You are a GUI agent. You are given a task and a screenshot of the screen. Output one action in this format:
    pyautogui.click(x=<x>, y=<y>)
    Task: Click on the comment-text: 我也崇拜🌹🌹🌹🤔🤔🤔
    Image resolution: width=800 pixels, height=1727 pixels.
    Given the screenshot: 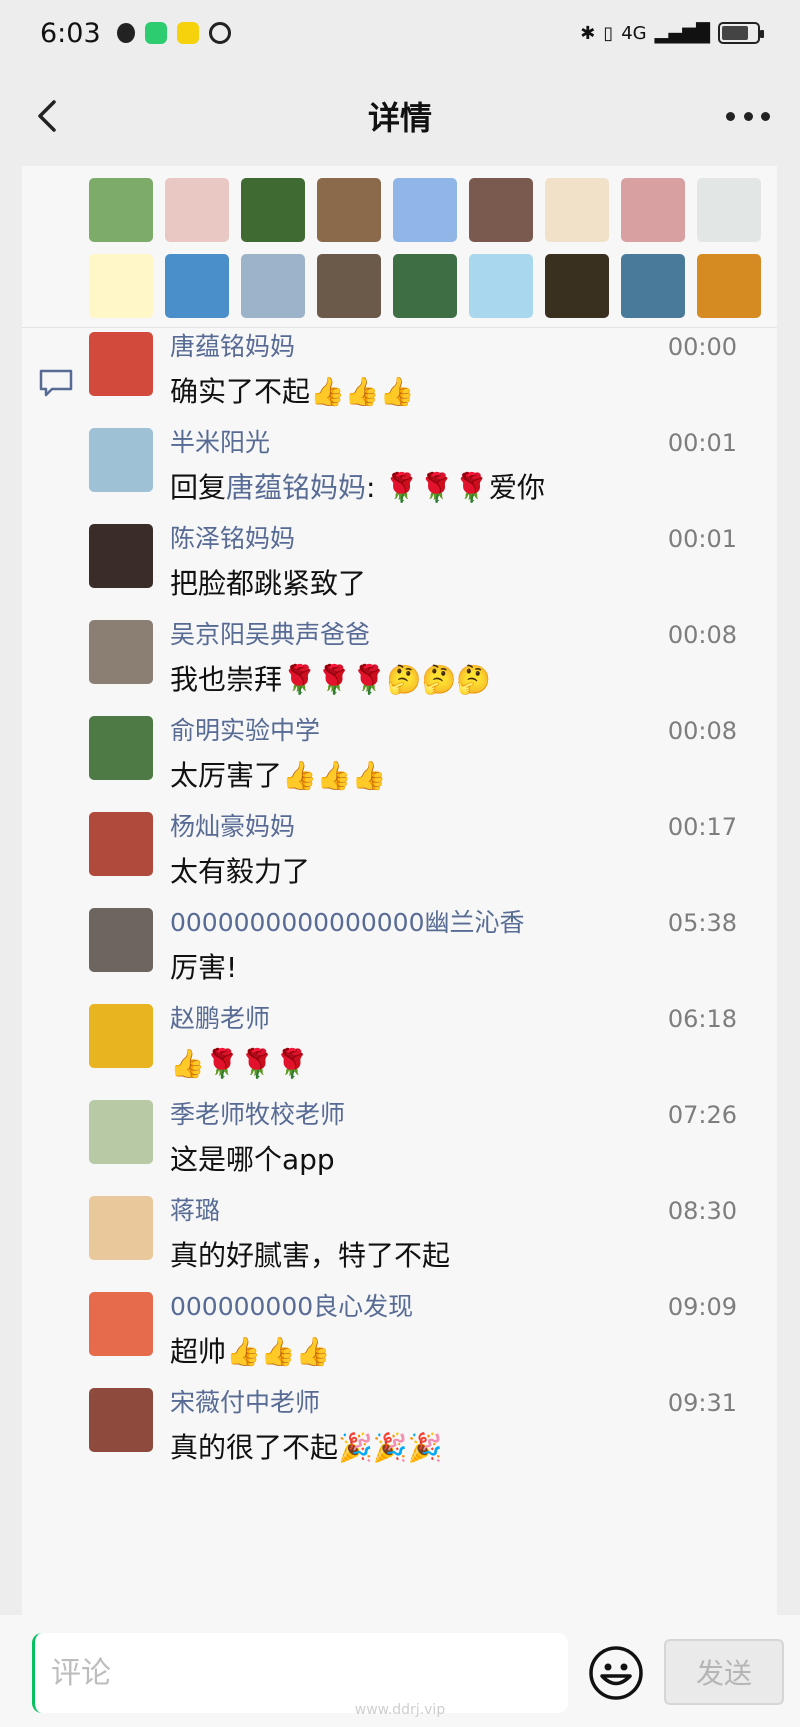 What is the action you would take?
    pyautogui.click(x=331, y=679)
    